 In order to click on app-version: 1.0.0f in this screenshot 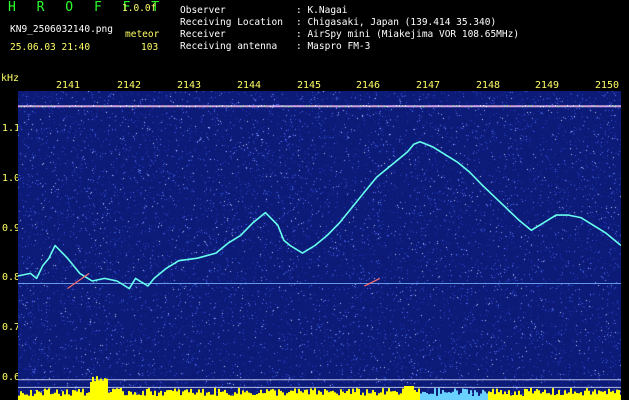, I will do `click(139, 8)`.